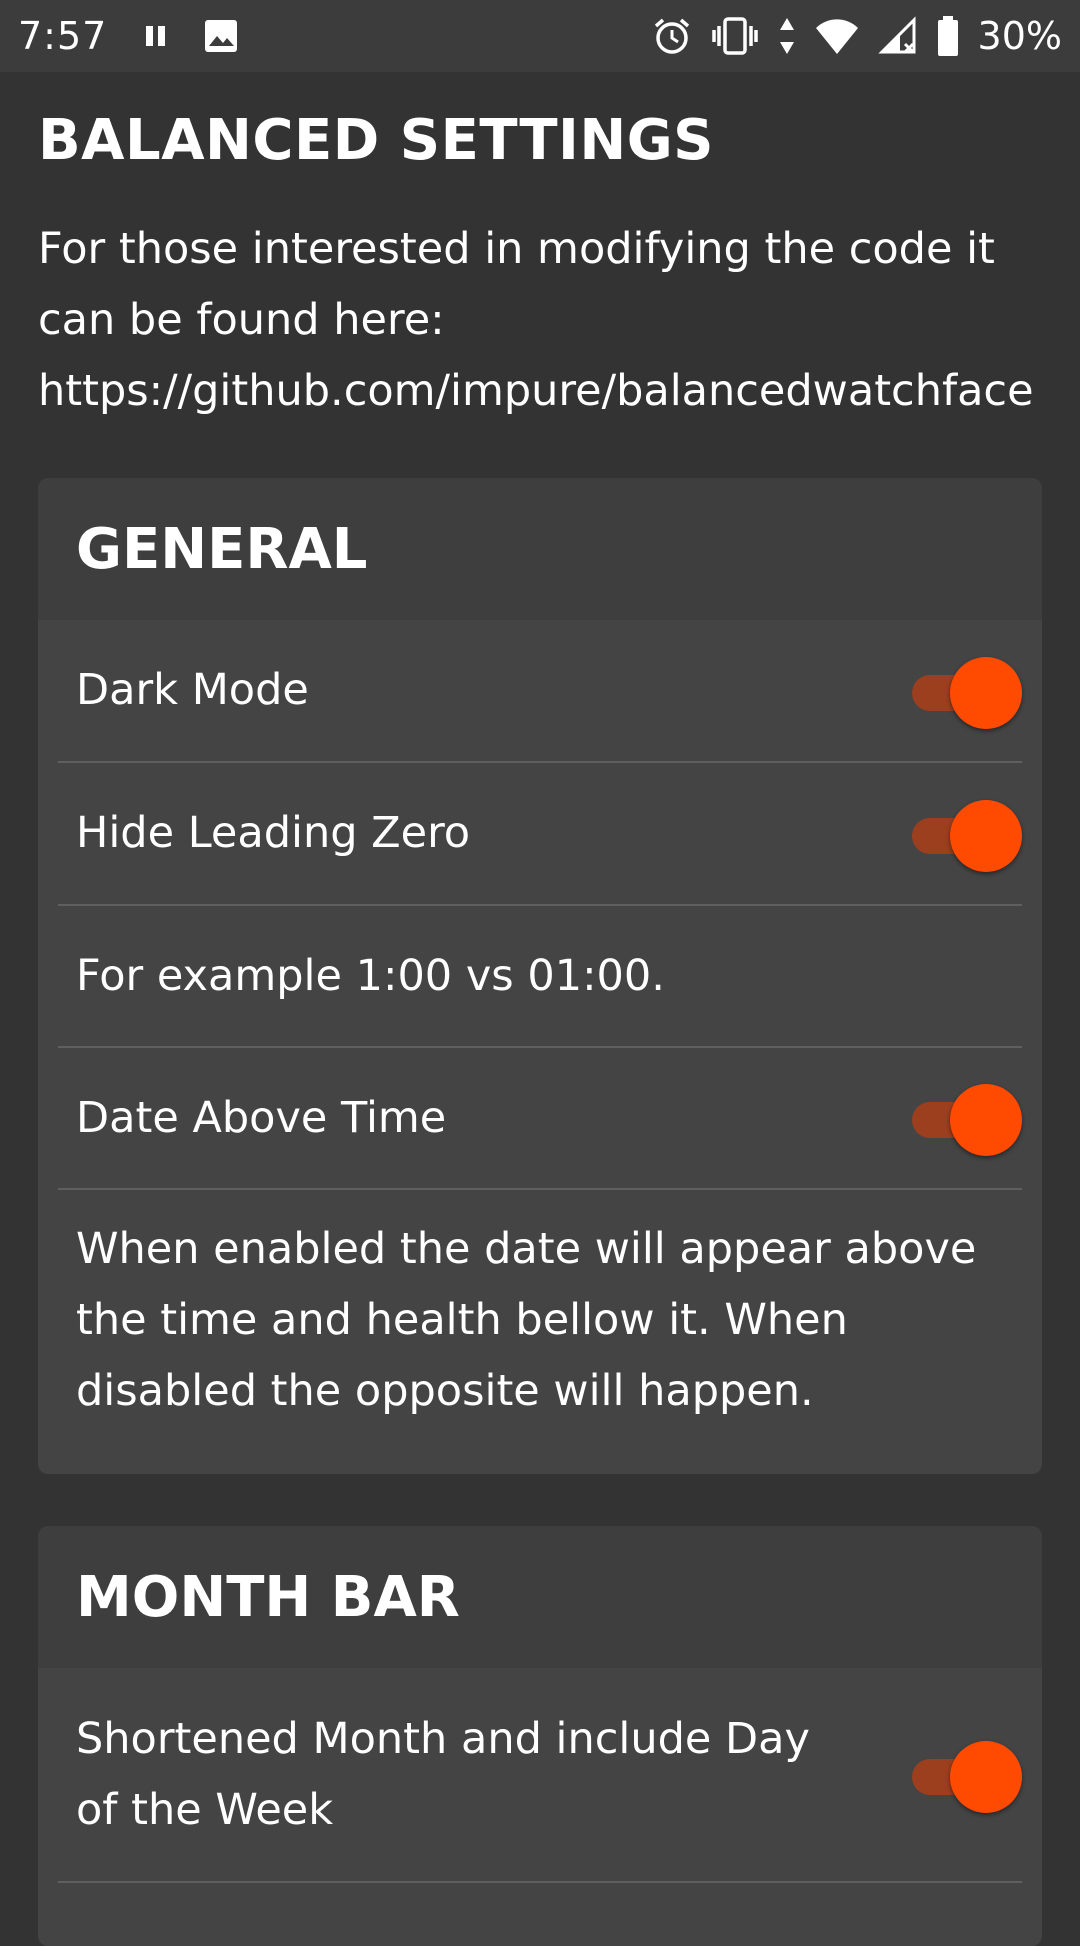 The height and width of the screenshot is (1946, 1080). Describe the element at coordinates (221, 36) in the screenshot. I see `image-icon` at that location.